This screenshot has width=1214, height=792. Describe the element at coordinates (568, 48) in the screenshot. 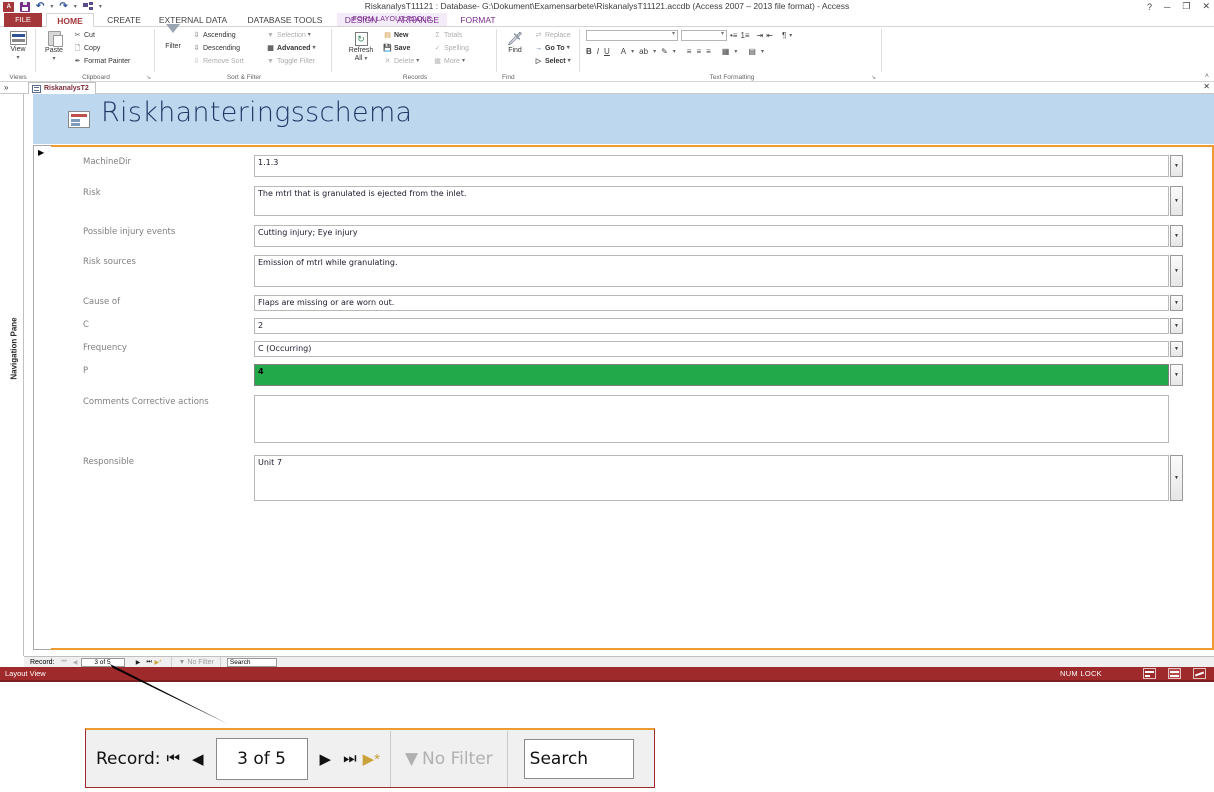

I see `goto-dropdown-icon: ▾` at that location.